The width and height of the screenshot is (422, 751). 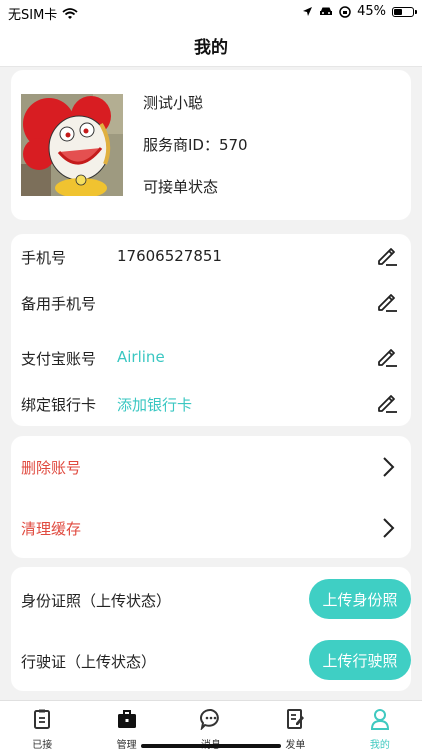 What do you see at coordinates (379, 719) in the screenshot?
I see `person-icon` at bounding box center [379, 719].